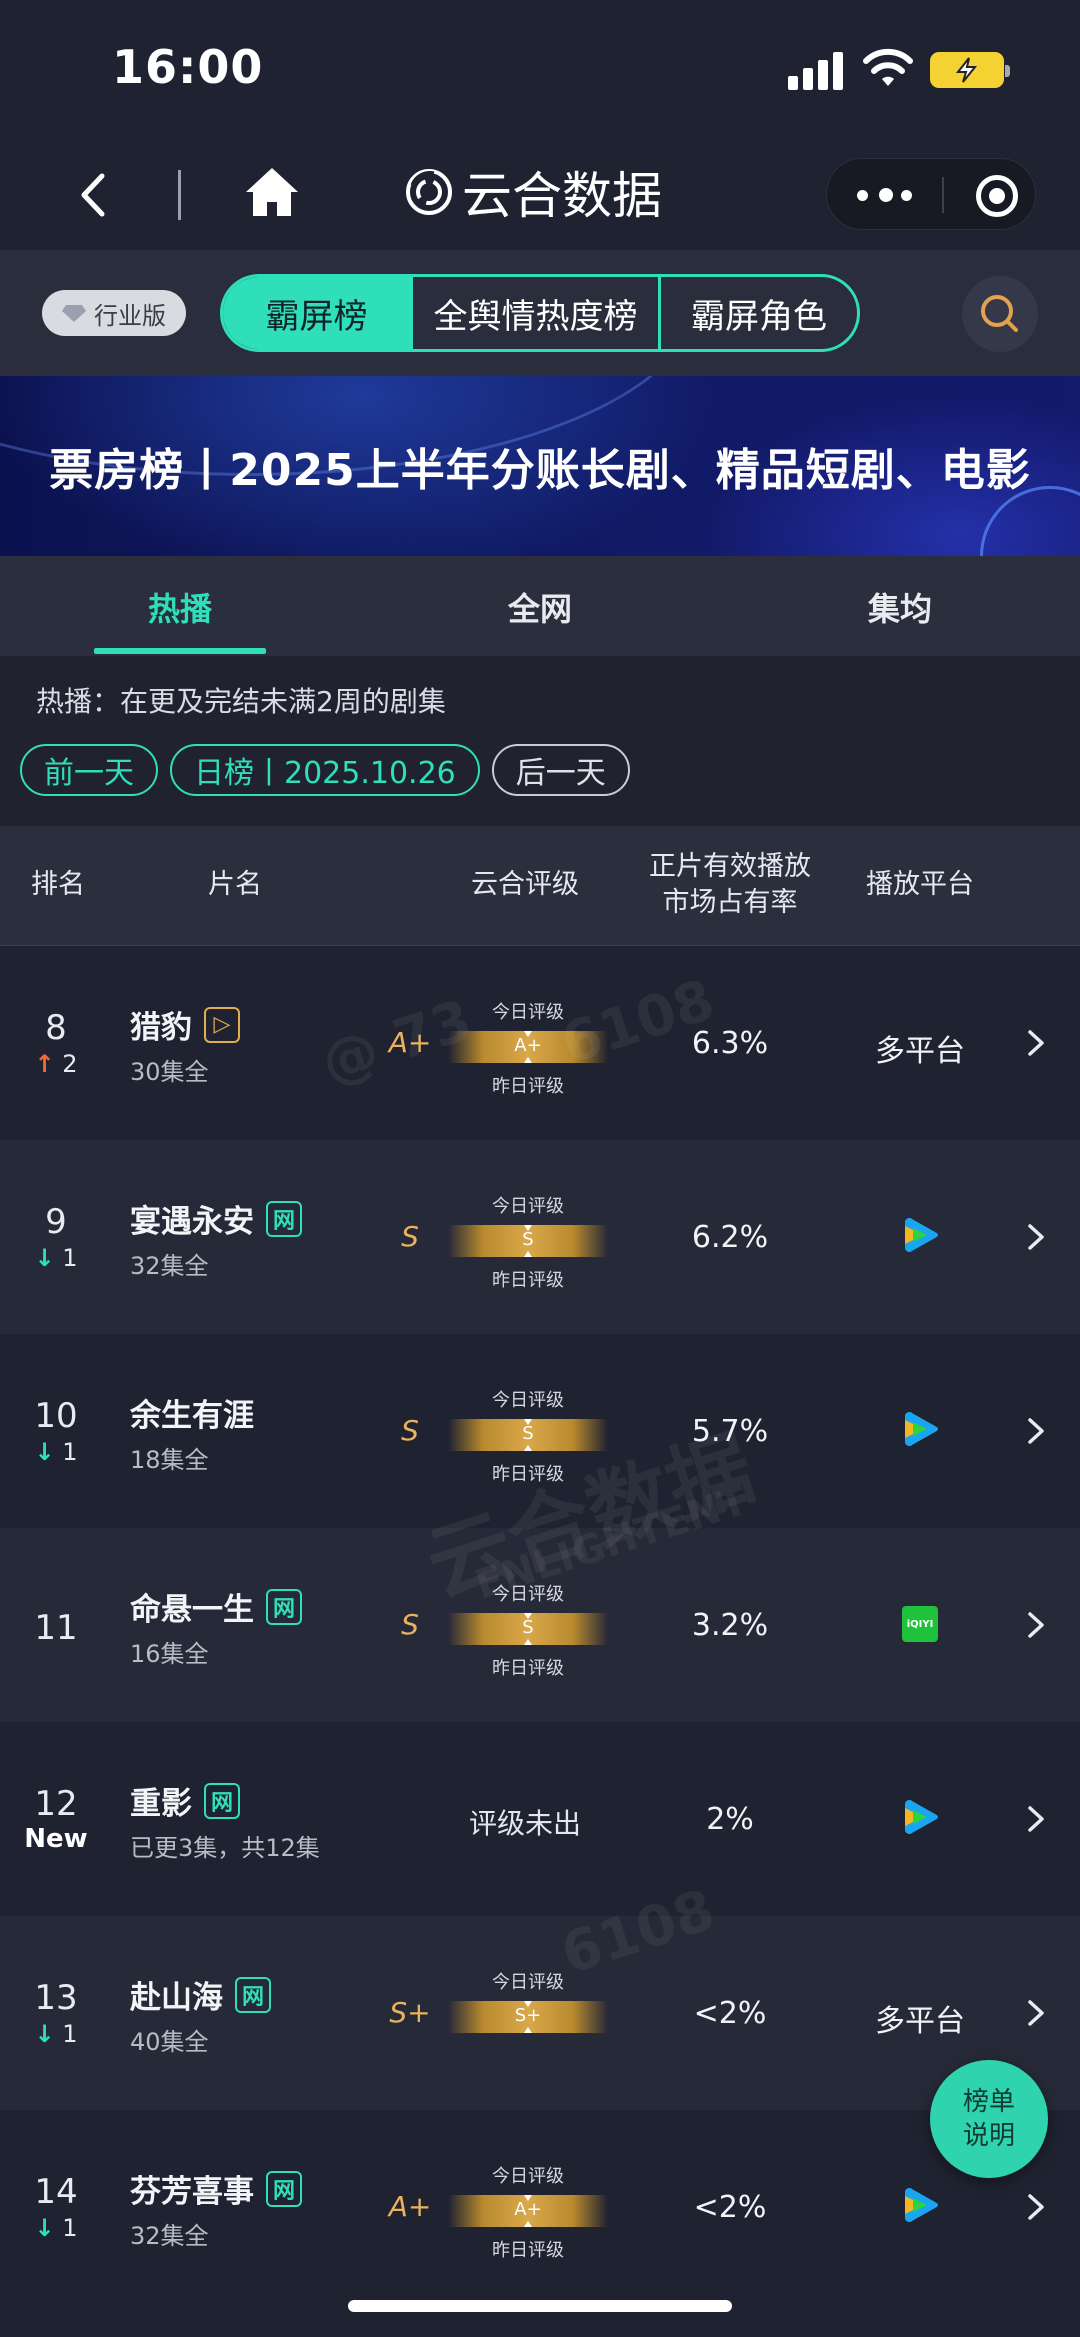 The height and width of the screenshot is (2337, 1080). What do you see at coordinates (44, 2228) in the screenshot?
I see `arrow-down-icon: ↓` at bounding box center [44, 2228].